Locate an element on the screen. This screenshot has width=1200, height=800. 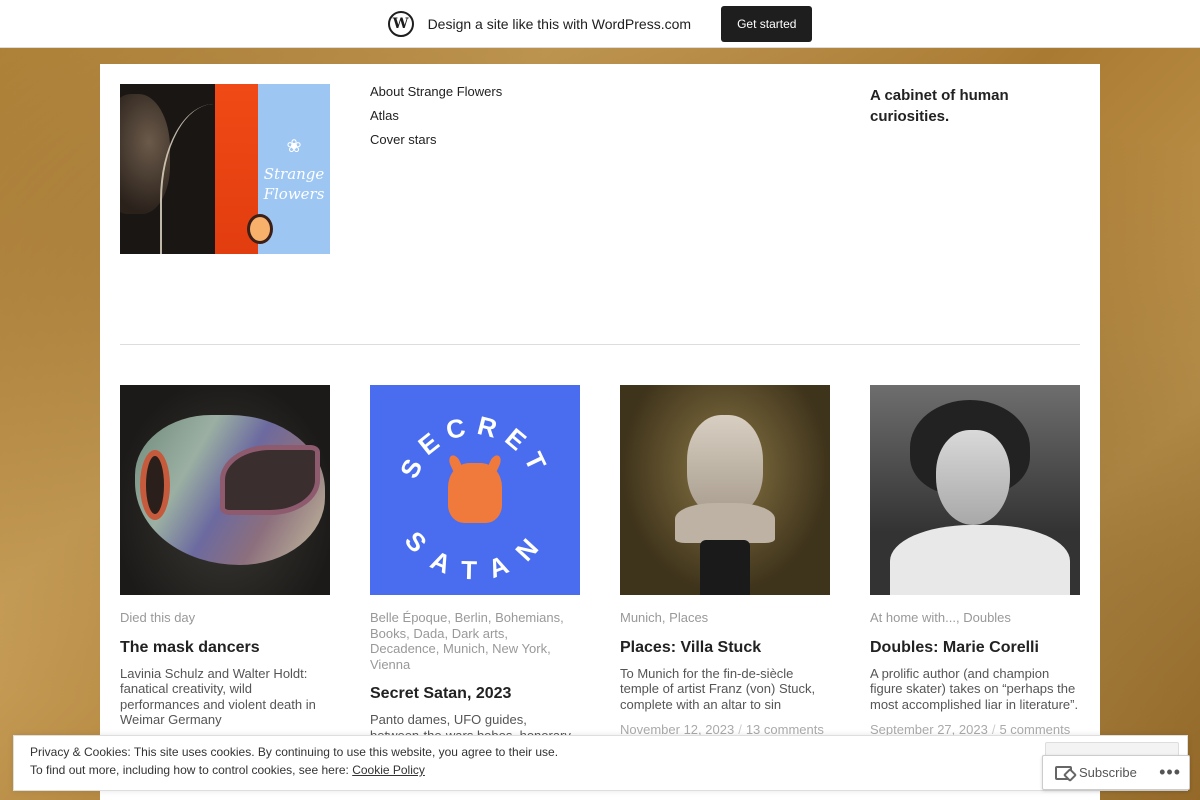
more-options-icon: ••• is located at coordinates (1170, 772).